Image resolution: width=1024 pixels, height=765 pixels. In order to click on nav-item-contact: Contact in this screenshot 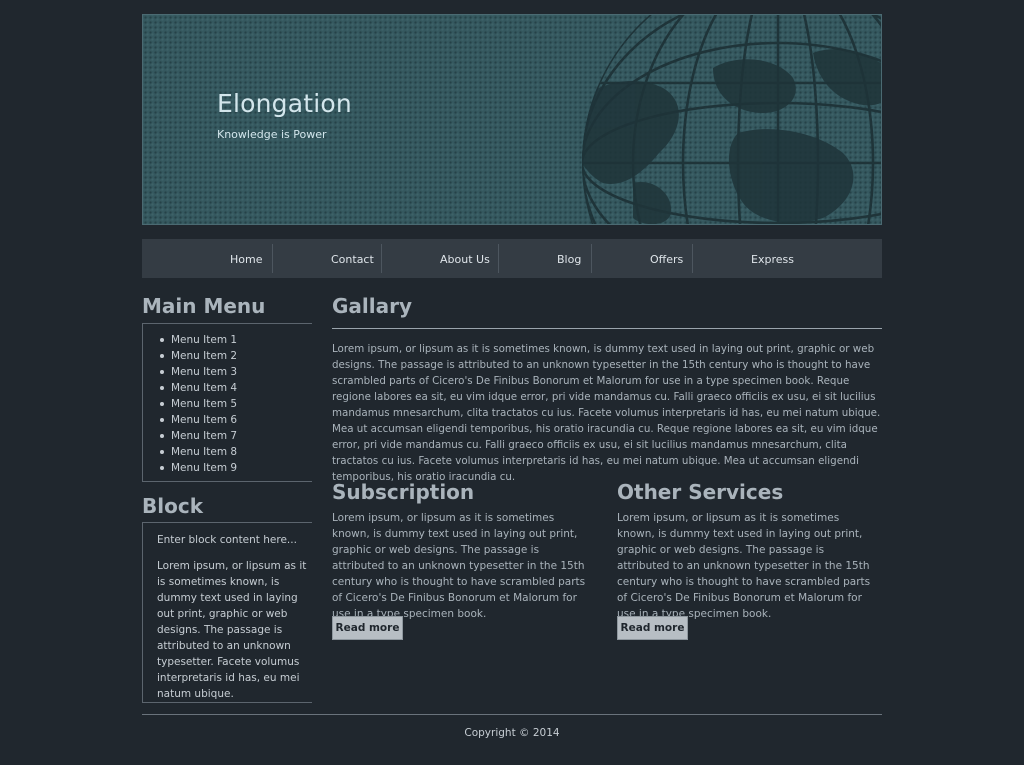, I will do `click(352, 258)`.